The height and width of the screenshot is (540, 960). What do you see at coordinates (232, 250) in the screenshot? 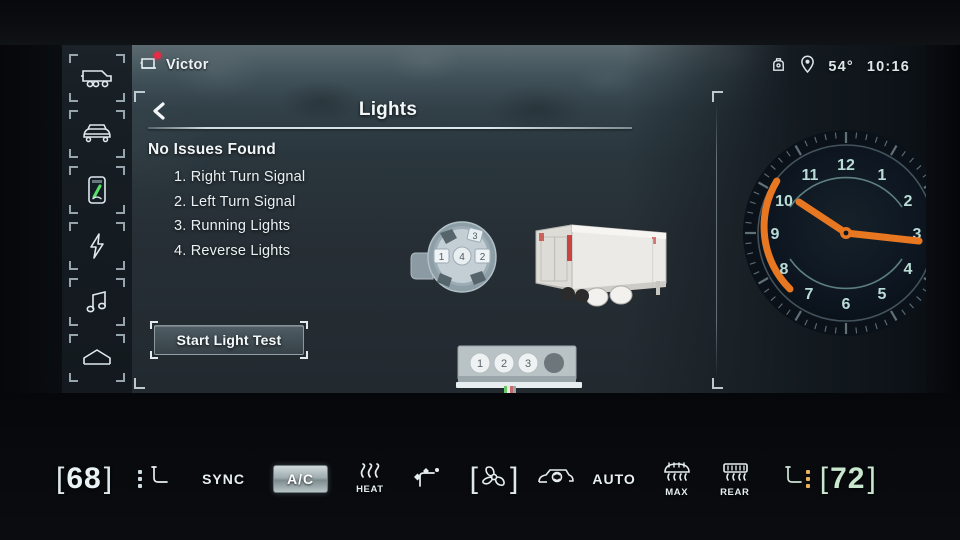
I see `list-item: 4. Reverse Lights` at bounding box center [232, 250].